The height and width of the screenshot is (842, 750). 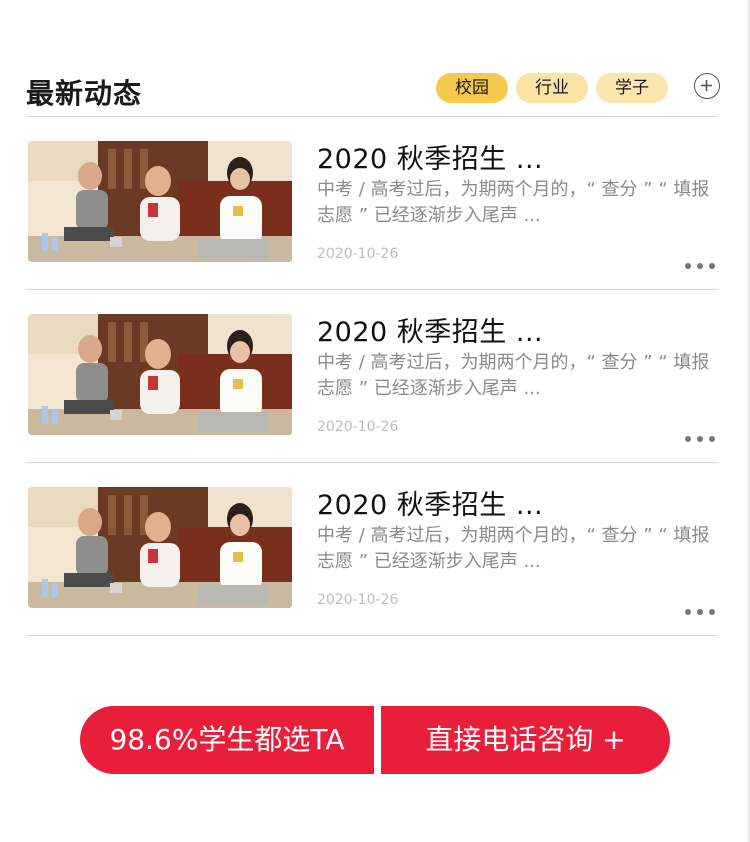 What do you see at coordinates (525, 740) in the screenshot?
I see `phone-consult-button: 直接电话咨询 +` at bounding box center [525, 740].